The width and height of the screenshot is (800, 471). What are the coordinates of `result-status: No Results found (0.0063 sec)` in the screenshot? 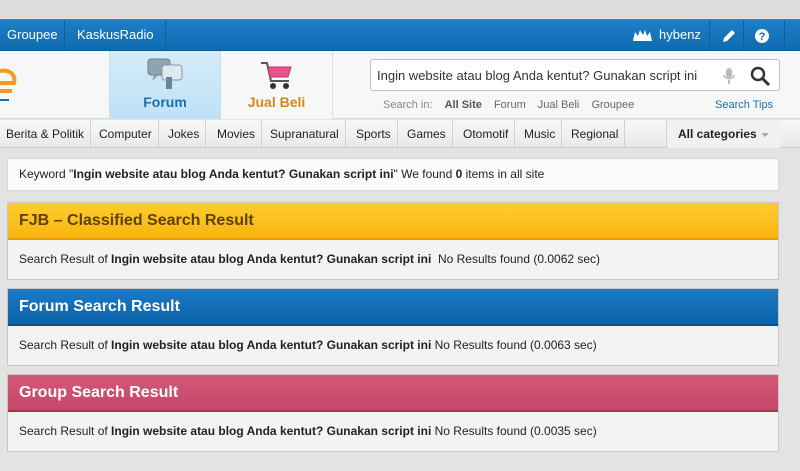 It's located at (514, 345).